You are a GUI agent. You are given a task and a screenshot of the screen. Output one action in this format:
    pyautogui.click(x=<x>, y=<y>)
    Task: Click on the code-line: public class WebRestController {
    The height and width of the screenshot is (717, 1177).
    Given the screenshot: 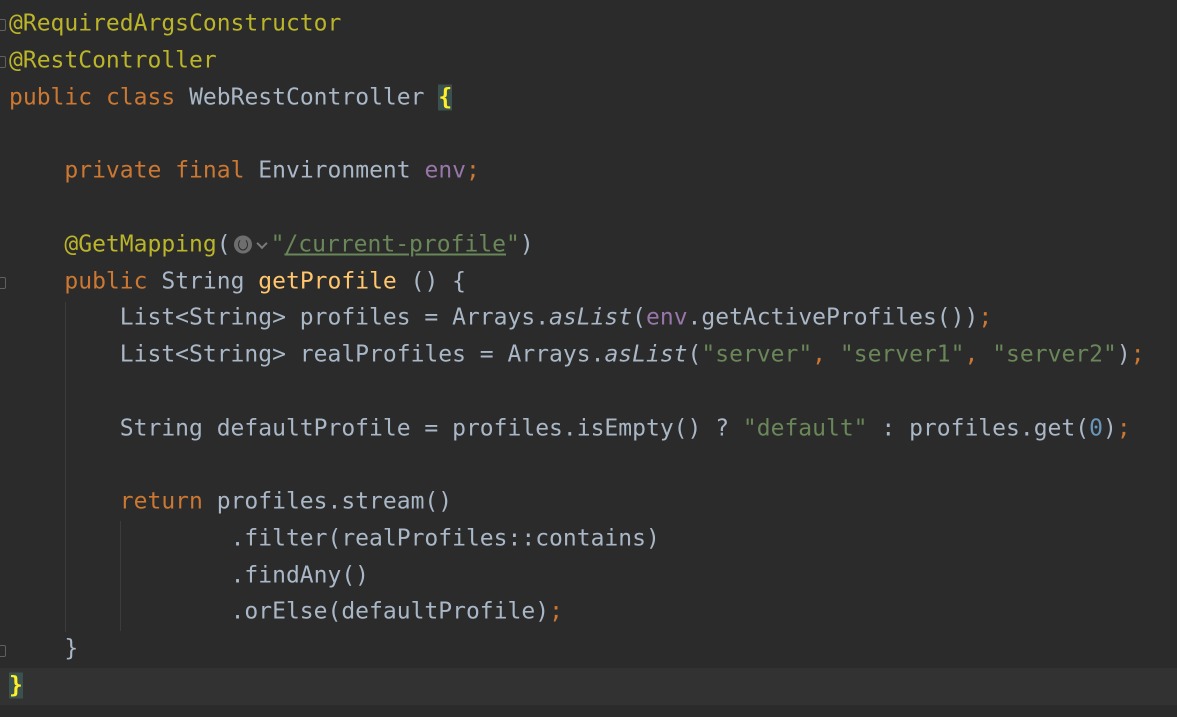 What is the action you would take?
    pyautogui.click(x=588, y=98)
    